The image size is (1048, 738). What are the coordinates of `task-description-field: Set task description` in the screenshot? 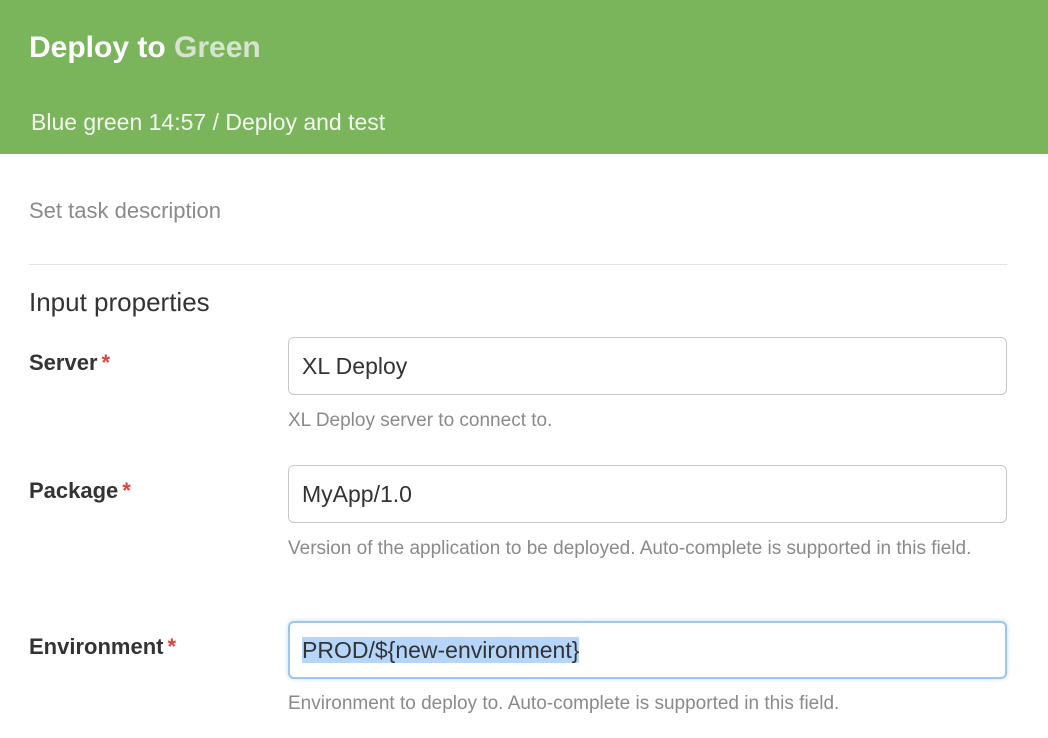 It's located at (125, 211).